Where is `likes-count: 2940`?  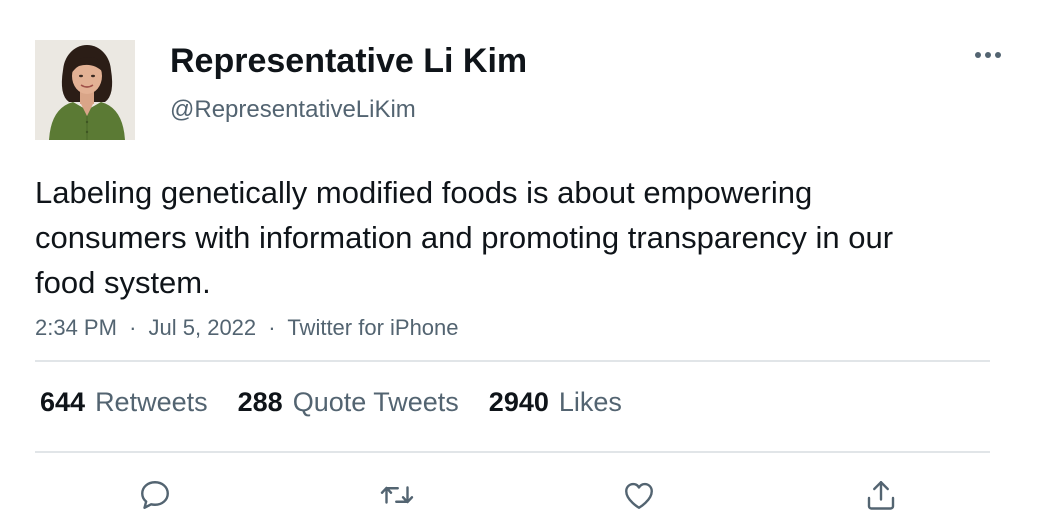 likes-count: 2940 is located at coordinates (518, 402).